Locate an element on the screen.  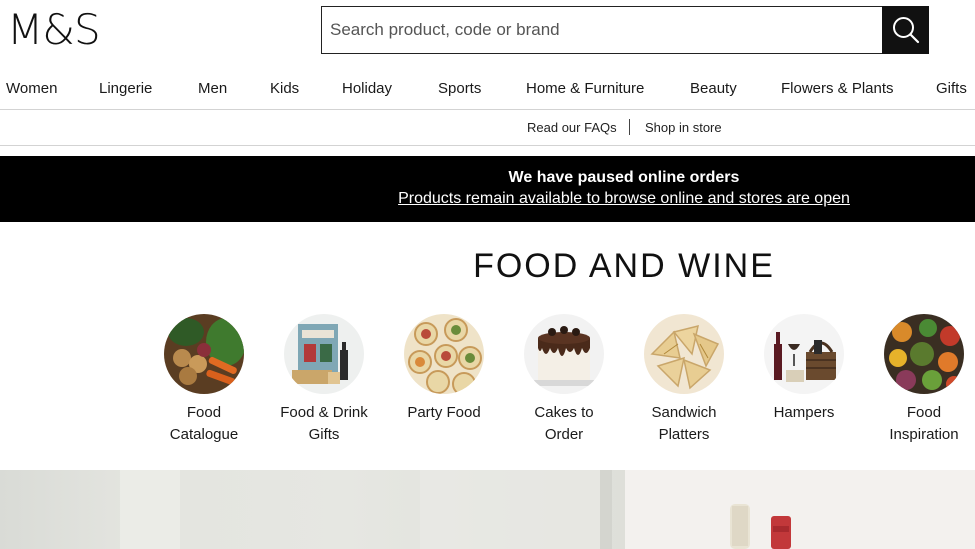
category-food-inspiration: Food Inspiration is located at coordinates (922, 380).